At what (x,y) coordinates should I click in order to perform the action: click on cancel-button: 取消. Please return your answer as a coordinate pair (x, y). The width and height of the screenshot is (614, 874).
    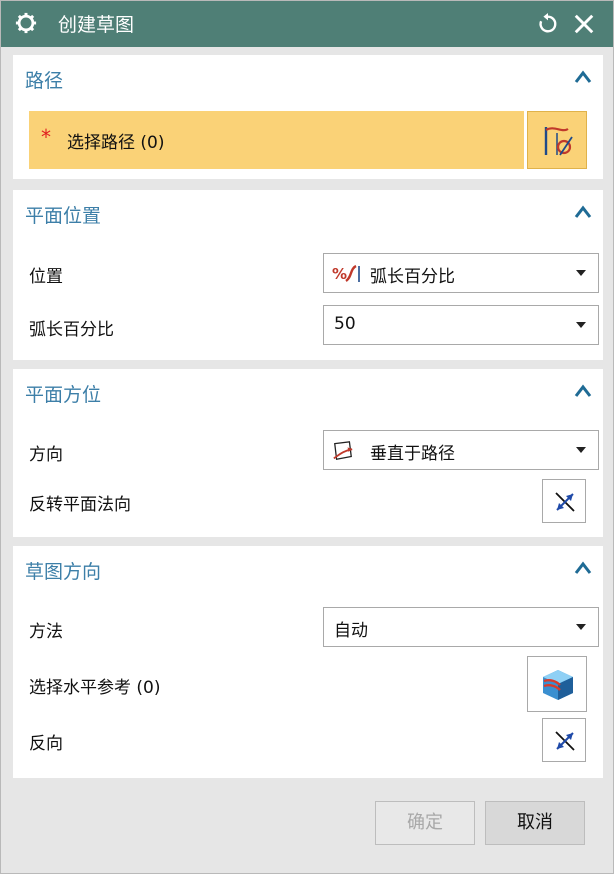
    Looking at the image, I should click on (535, 823).